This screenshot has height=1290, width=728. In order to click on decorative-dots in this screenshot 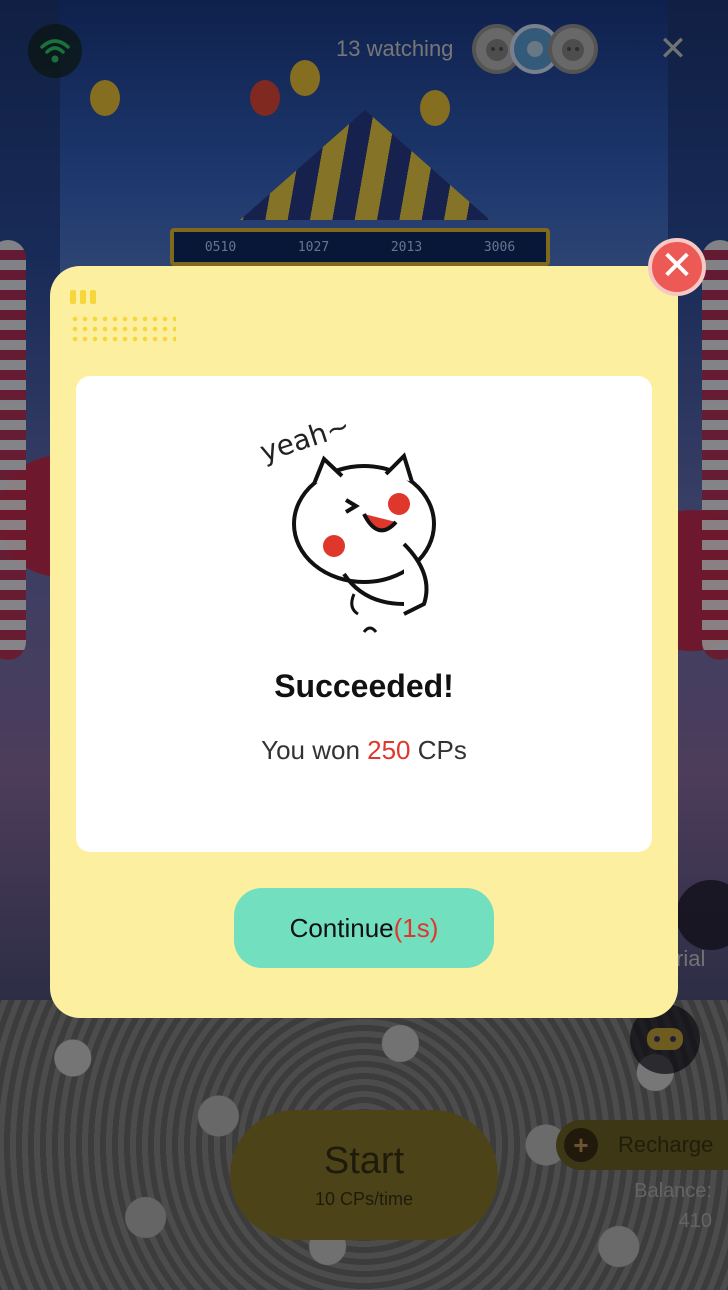, I will do `click(123, 329)`.